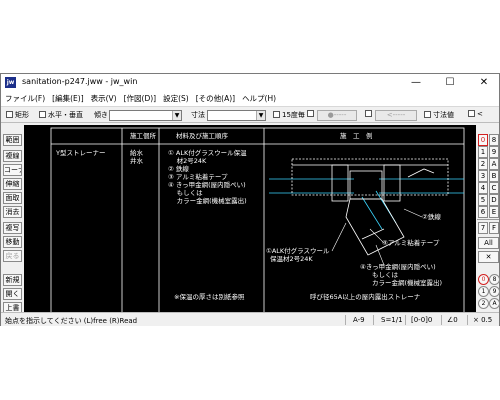  I want to click on callout-glasswool-2: 保温材2号24K, so click(291, 259).